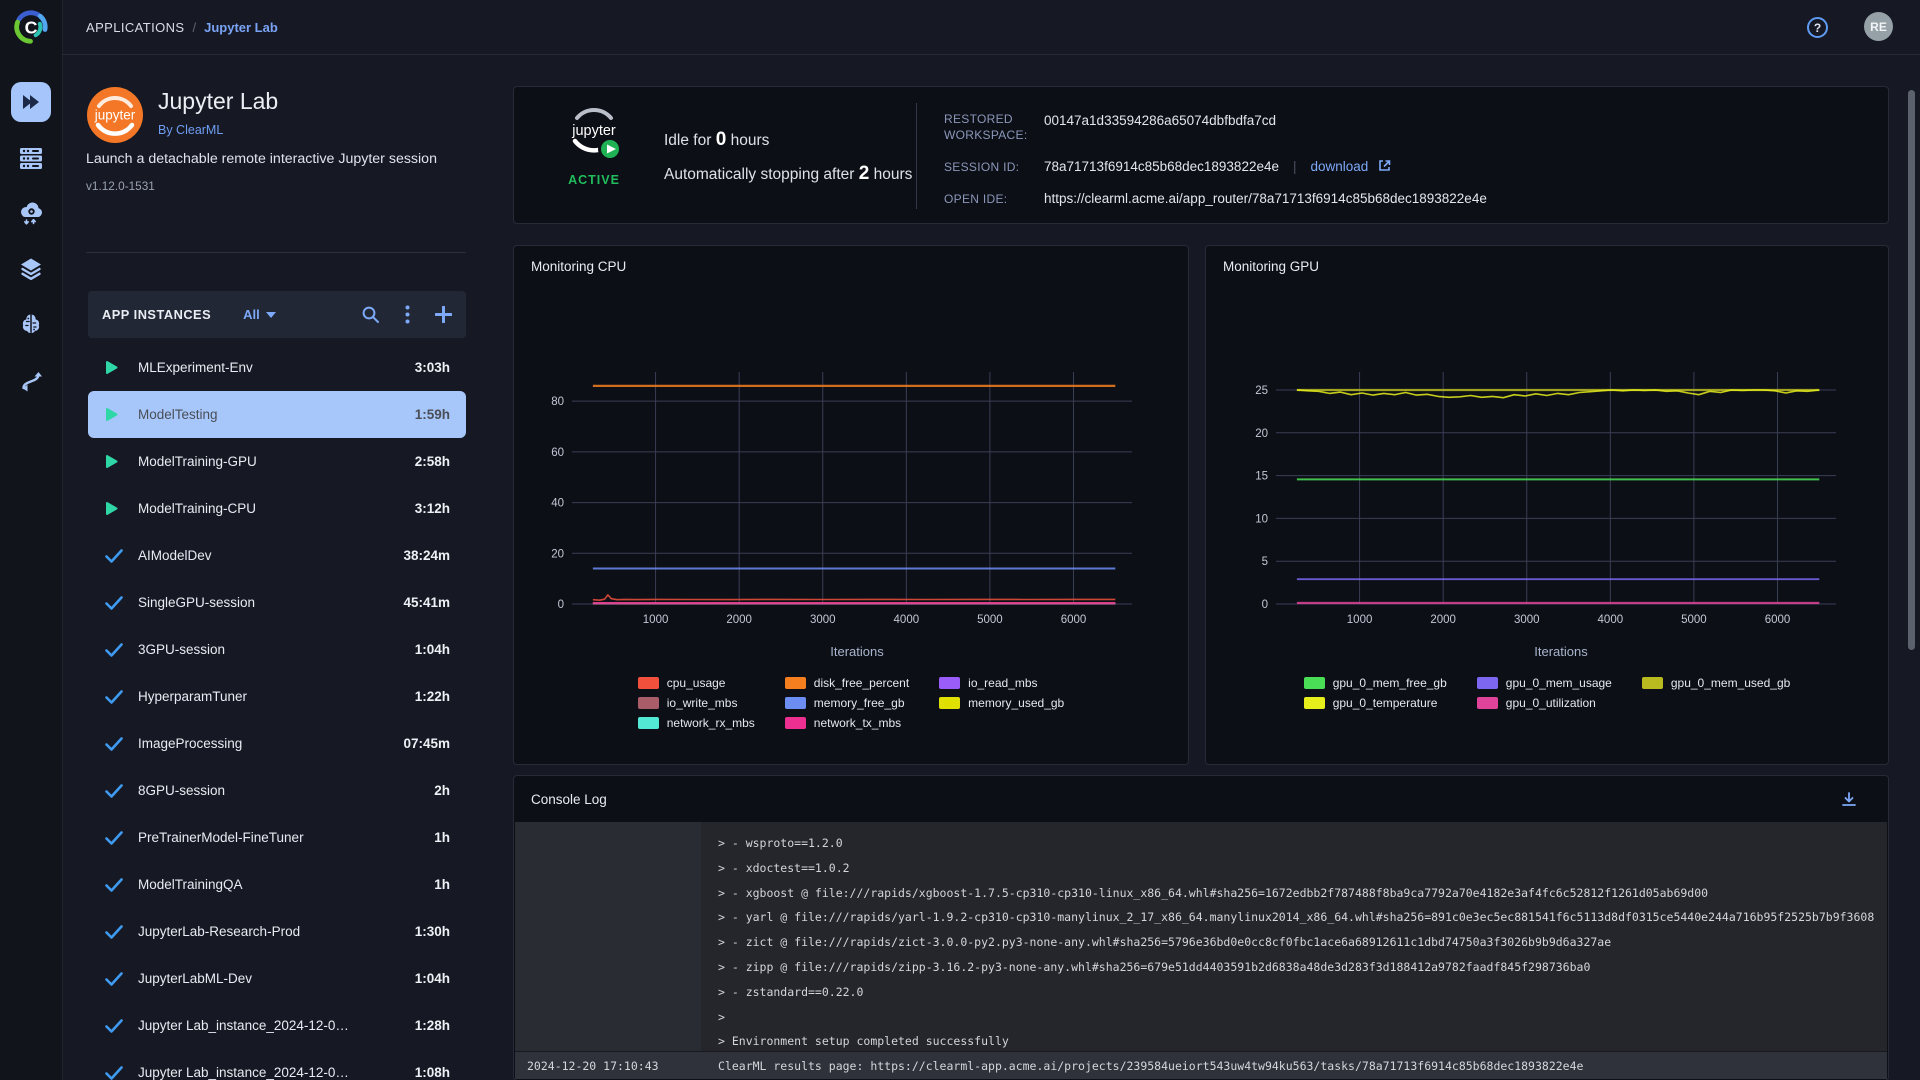 The height and width of the screenshot is (1080, 1920). I want to click on sidebar-item-autoscalers, so click(31, 213).